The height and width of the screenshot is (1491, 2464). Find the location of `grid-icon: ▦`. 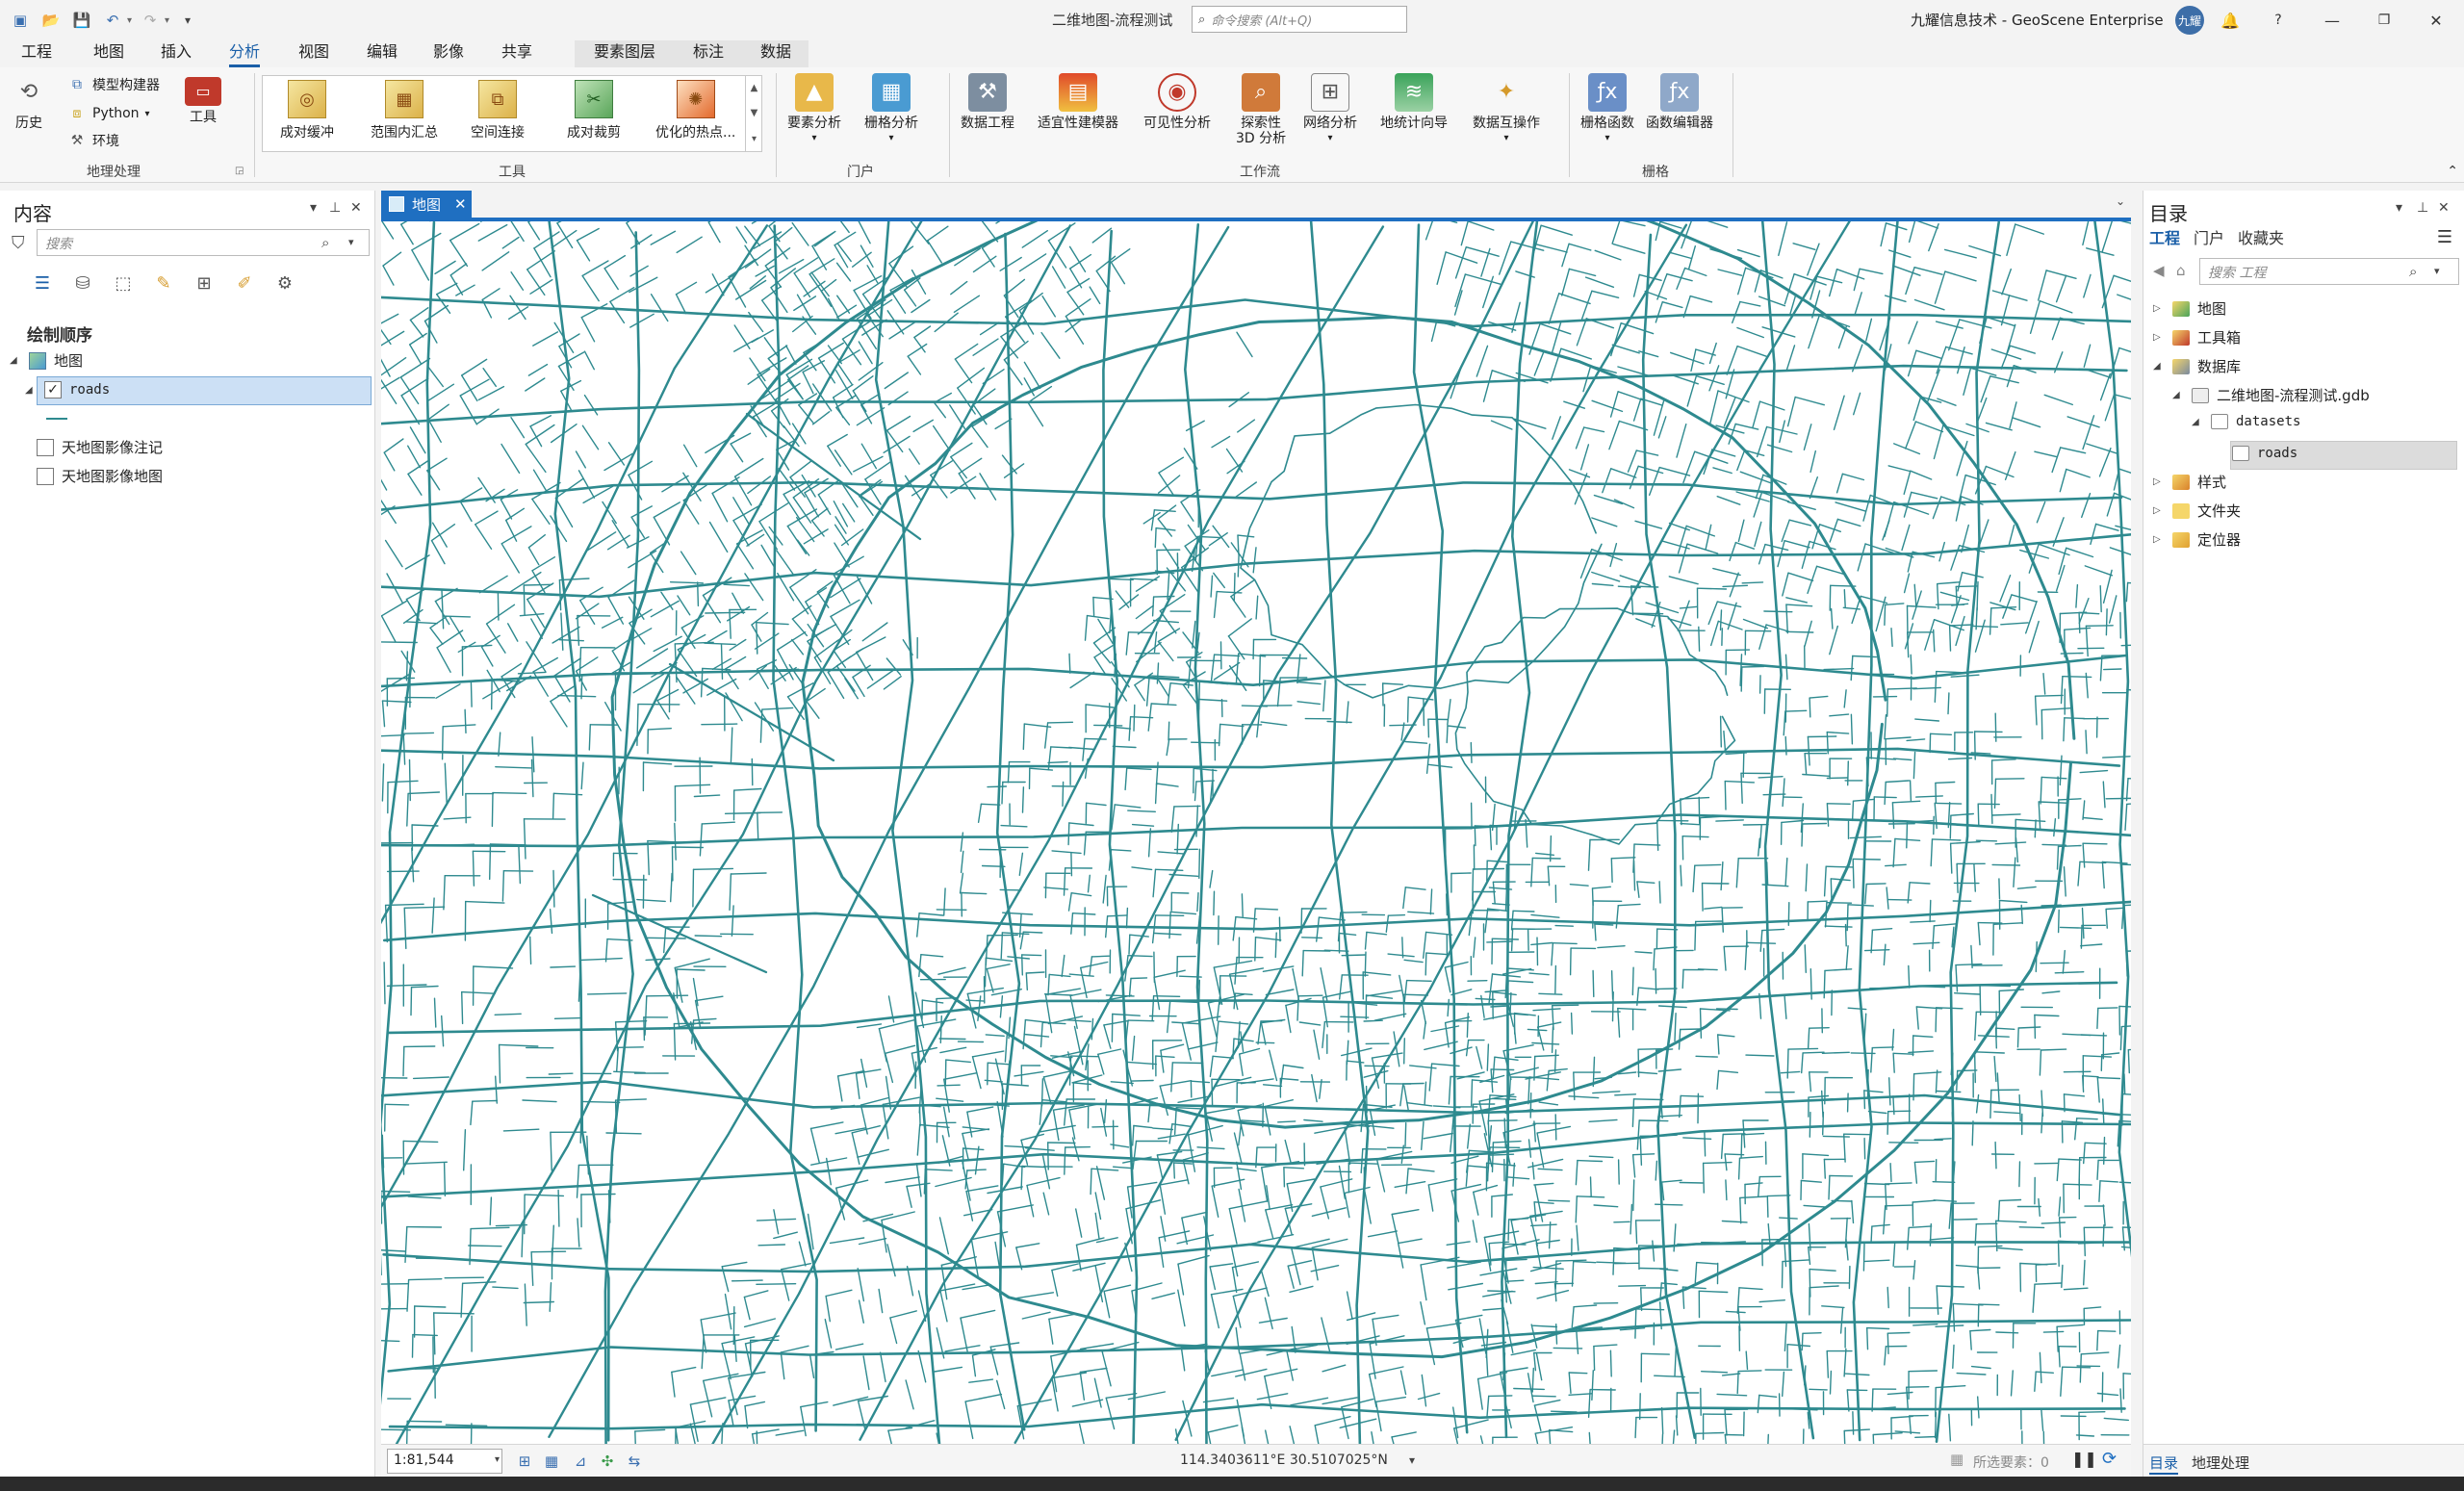

grid-icon: ▦ is located at coordinates (551, 1461).